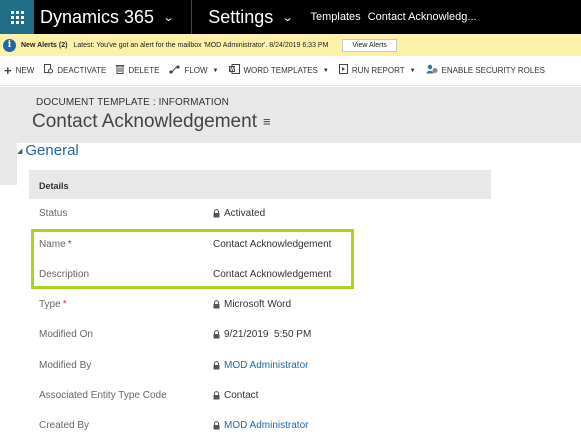 The width and height of the screenshot is (581, 441). I want to click on area-switcher: Settings ⌄, so click(251, 17).